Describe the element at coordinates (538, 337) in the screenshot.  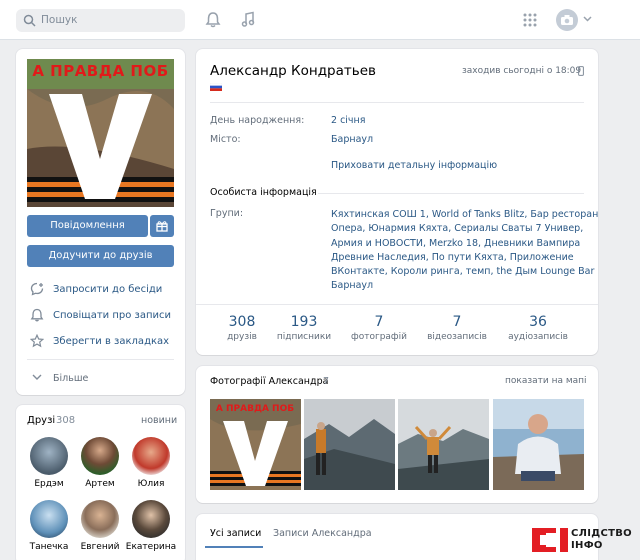
I see `counter-label: аудіозаписів` at that location.